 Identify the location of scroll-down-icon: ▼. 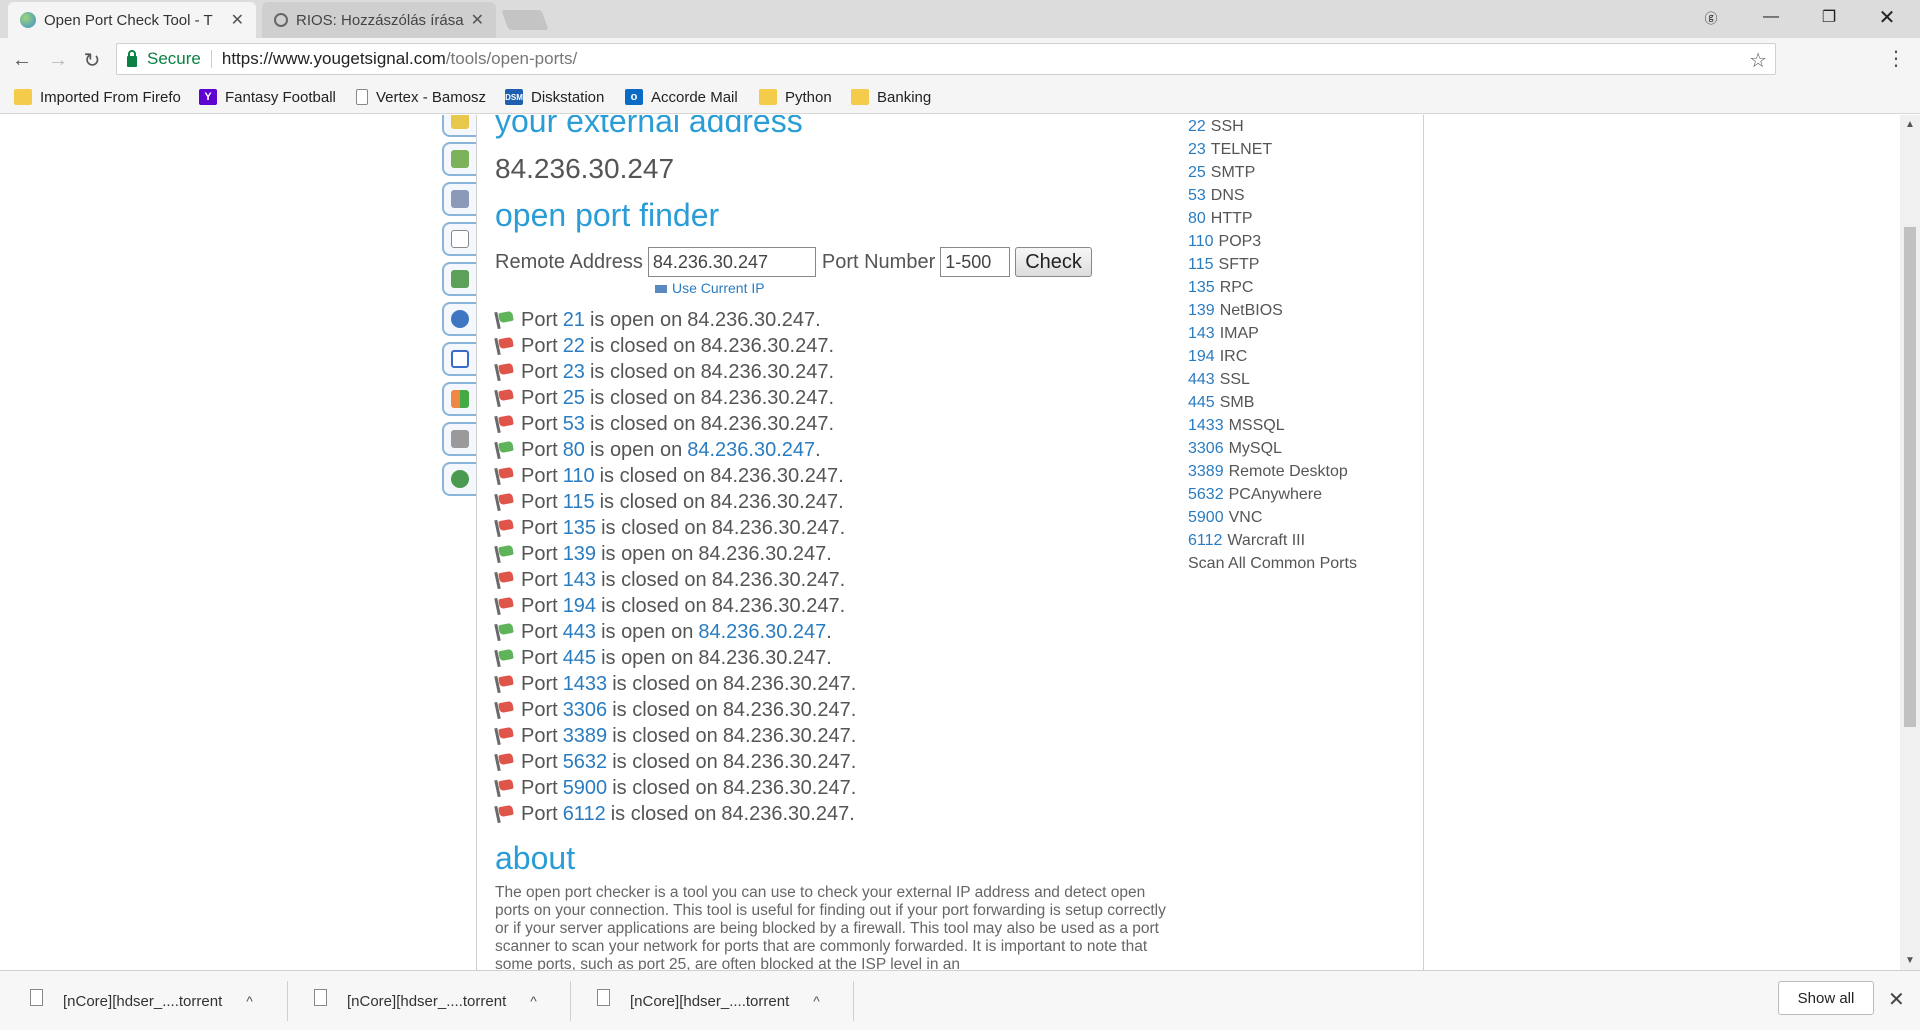
(1910, 960).